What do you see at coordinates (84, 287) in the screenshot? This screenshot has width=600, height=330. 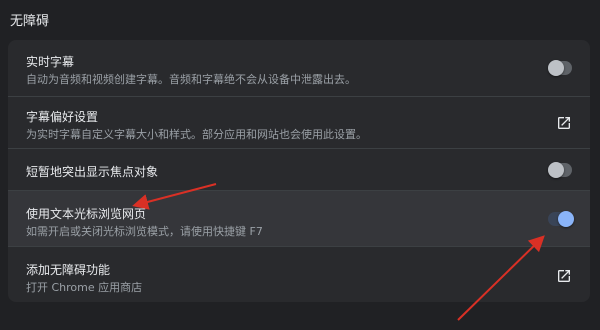 I see `setting-description: 打开 Chrome 应用商店` at bounding box center [84, 287].